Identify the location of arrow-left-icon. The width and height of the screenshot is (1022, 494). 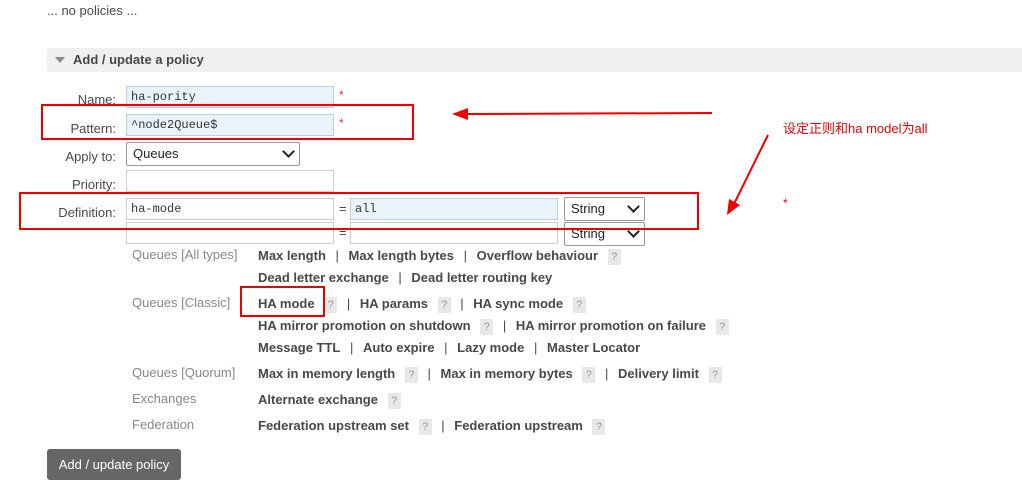
(582, 114).